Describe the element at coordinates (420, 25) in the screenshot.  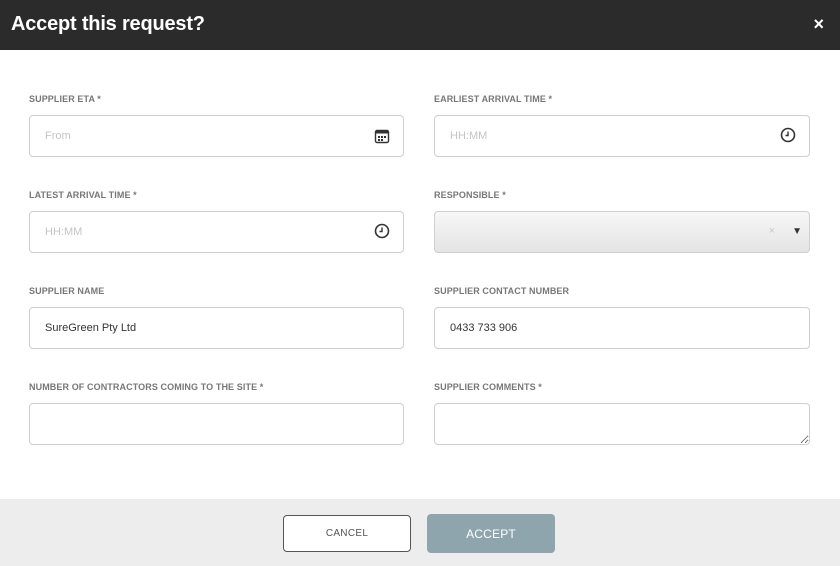
I see `modal-header: Accept this request? ×` at that location.